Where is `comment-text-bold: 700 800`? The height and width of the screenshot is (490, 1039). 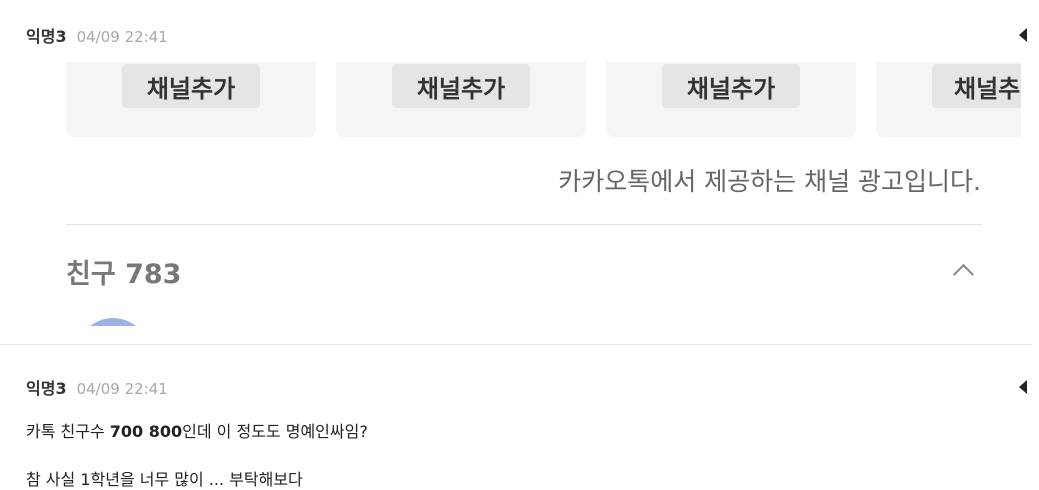 comment-text-bold: 700 800 is located at coordinates (146, 431).